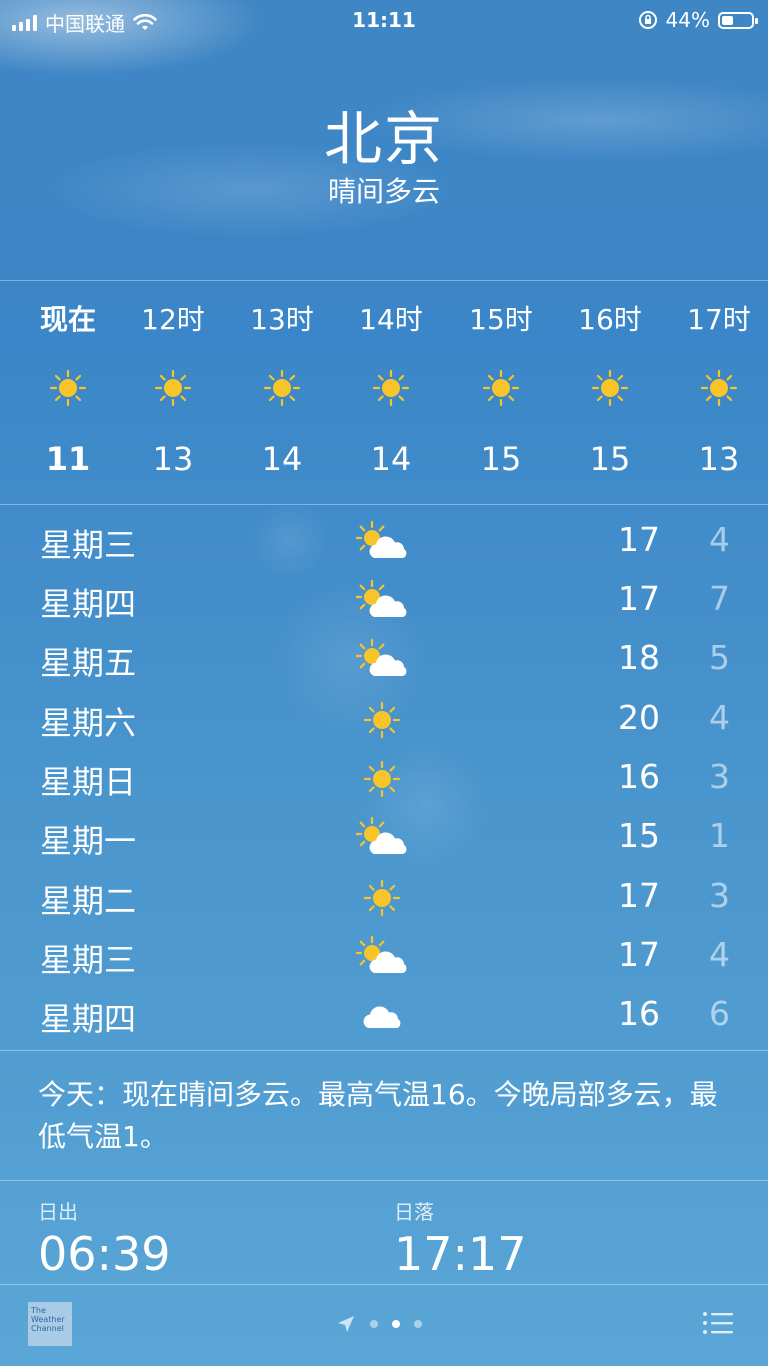 This screenshot has width=768, height=1366. I want to click on daily-row: 星期四 16 6, so click(384, 1016).